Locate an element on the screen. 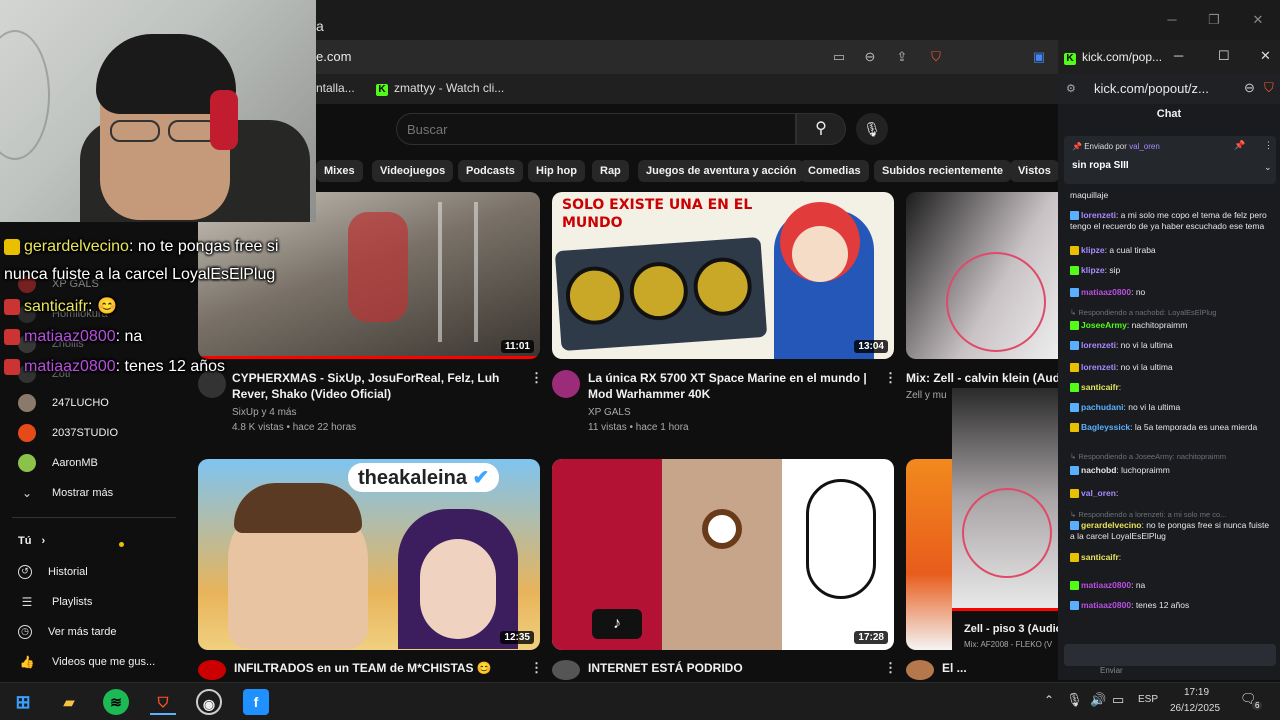  sidebar-playlists: ☰ Playlists is located at coordinates (55, 602).